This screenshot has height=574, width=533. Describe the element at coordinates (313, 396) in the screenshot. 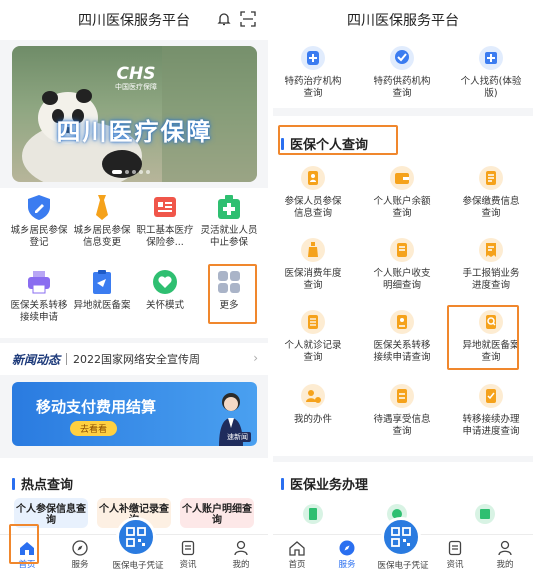

I see `person-task-icon` at that location.